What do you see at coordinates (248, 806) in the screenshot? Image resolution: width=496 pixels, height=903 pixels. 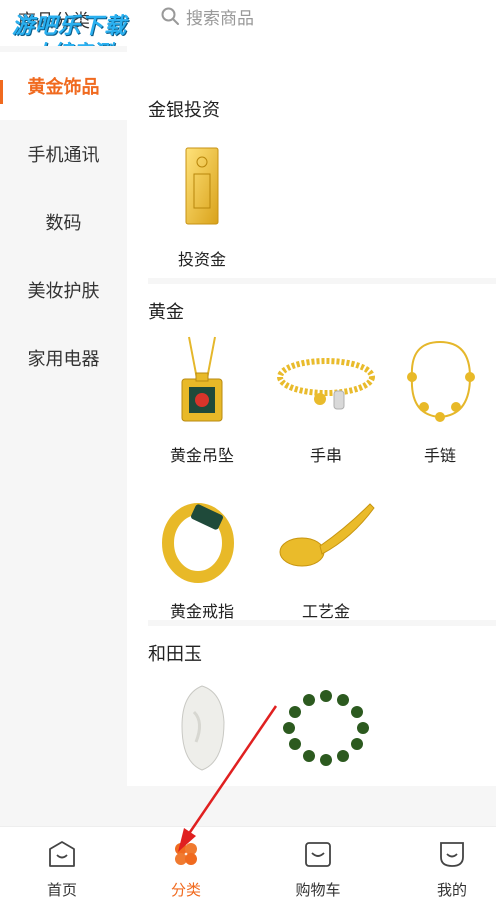 I see `bottom-spacer` at bounding box center [248, 806].